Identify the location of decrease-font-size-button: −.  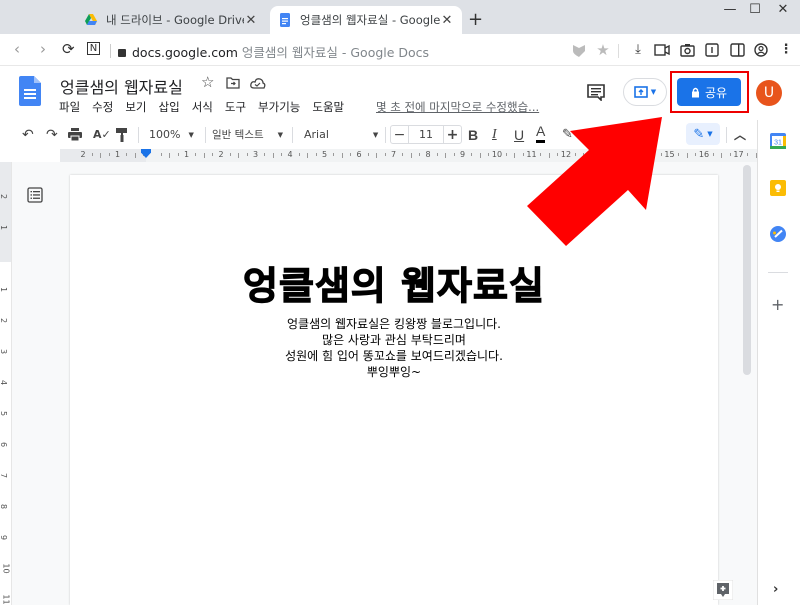
(399, 134).